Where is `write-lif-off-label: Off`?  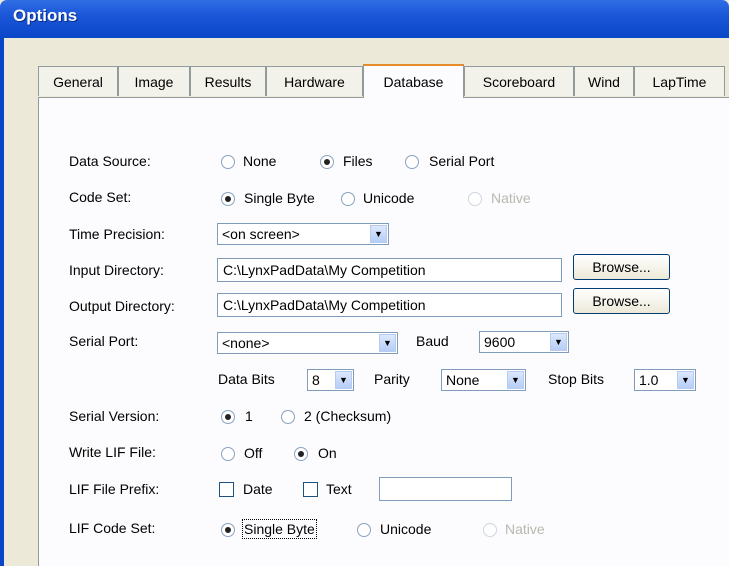
write-lif-off-label: Off is located at coordinates (253, 453).